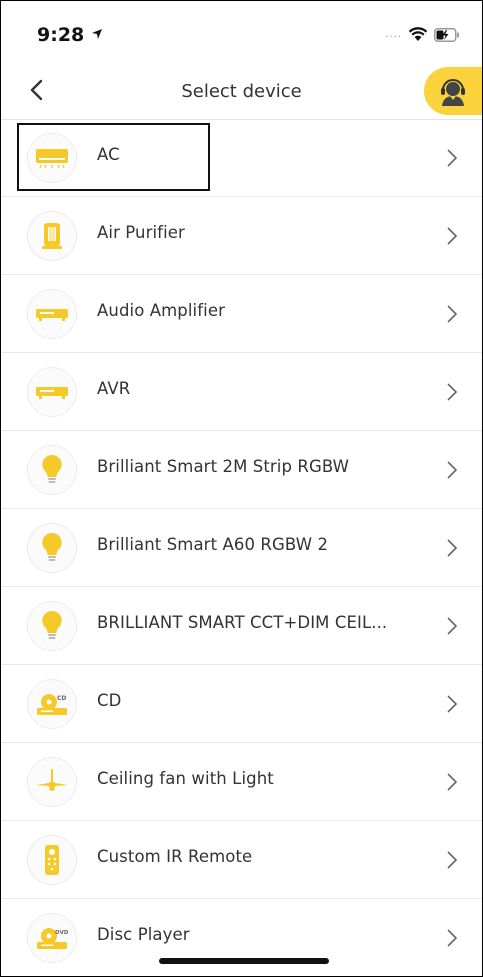 The image size is (483, 977). I want to click on page-title: Select device, so click(241, 91).